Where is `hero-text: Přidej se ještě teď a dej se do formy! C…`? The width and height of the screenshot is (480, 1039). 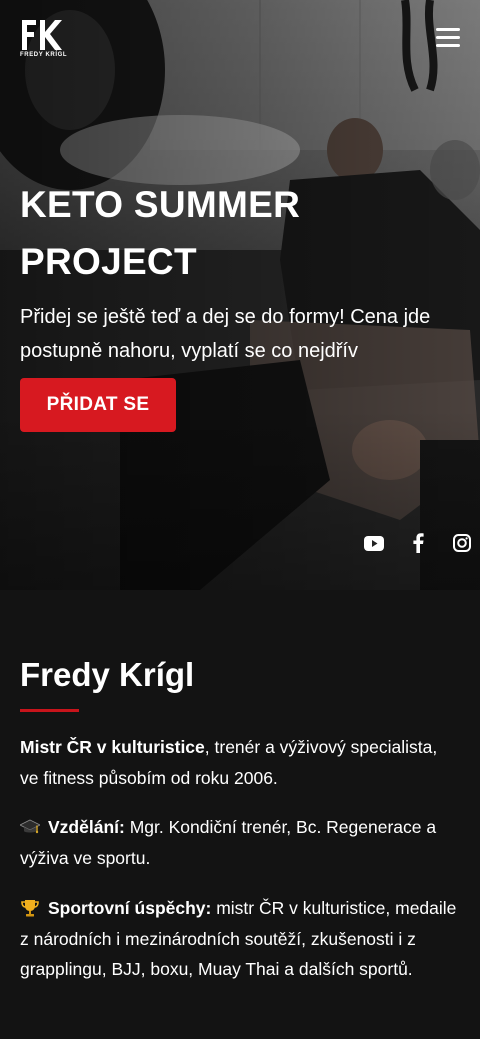
hero-text: Přidej se ještě teď a dej se do formy! C… is located at coordinates (225, 334).